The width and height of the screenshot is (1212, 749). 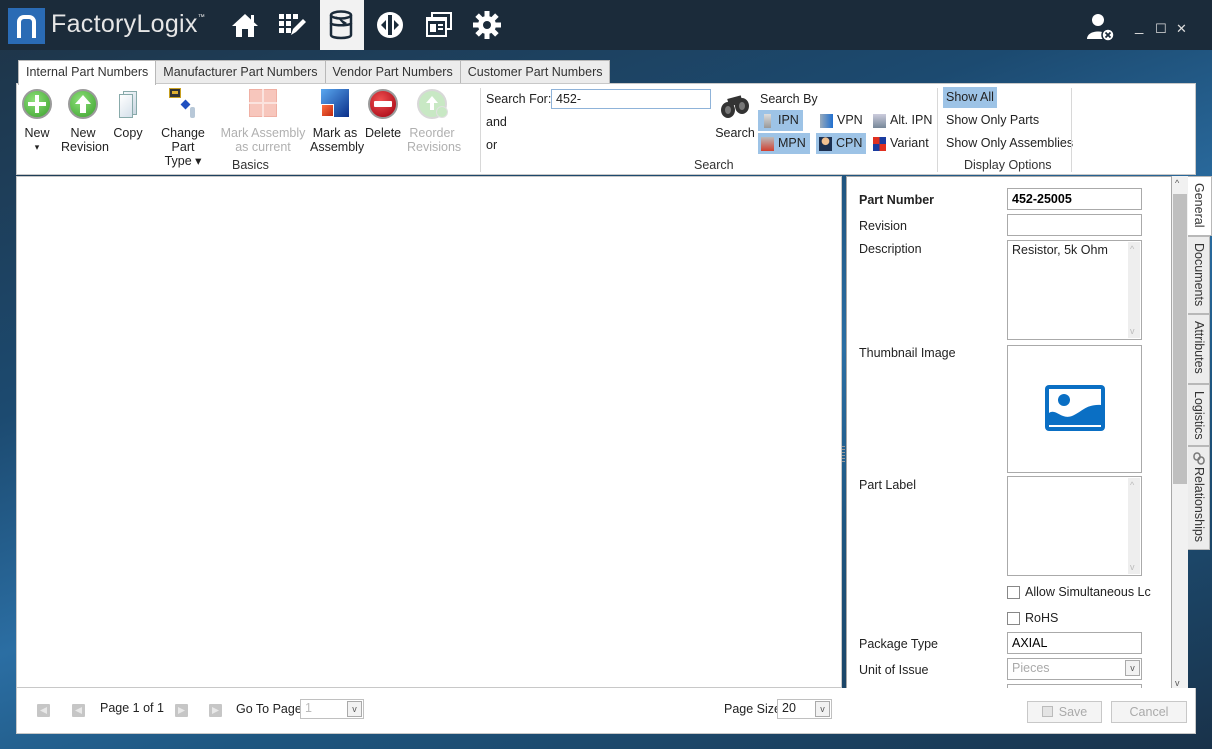 What do you see at coordinates (1181, 29) in the screenshot?
I see `close-button: ✕` at bounding box center [1181, 29].